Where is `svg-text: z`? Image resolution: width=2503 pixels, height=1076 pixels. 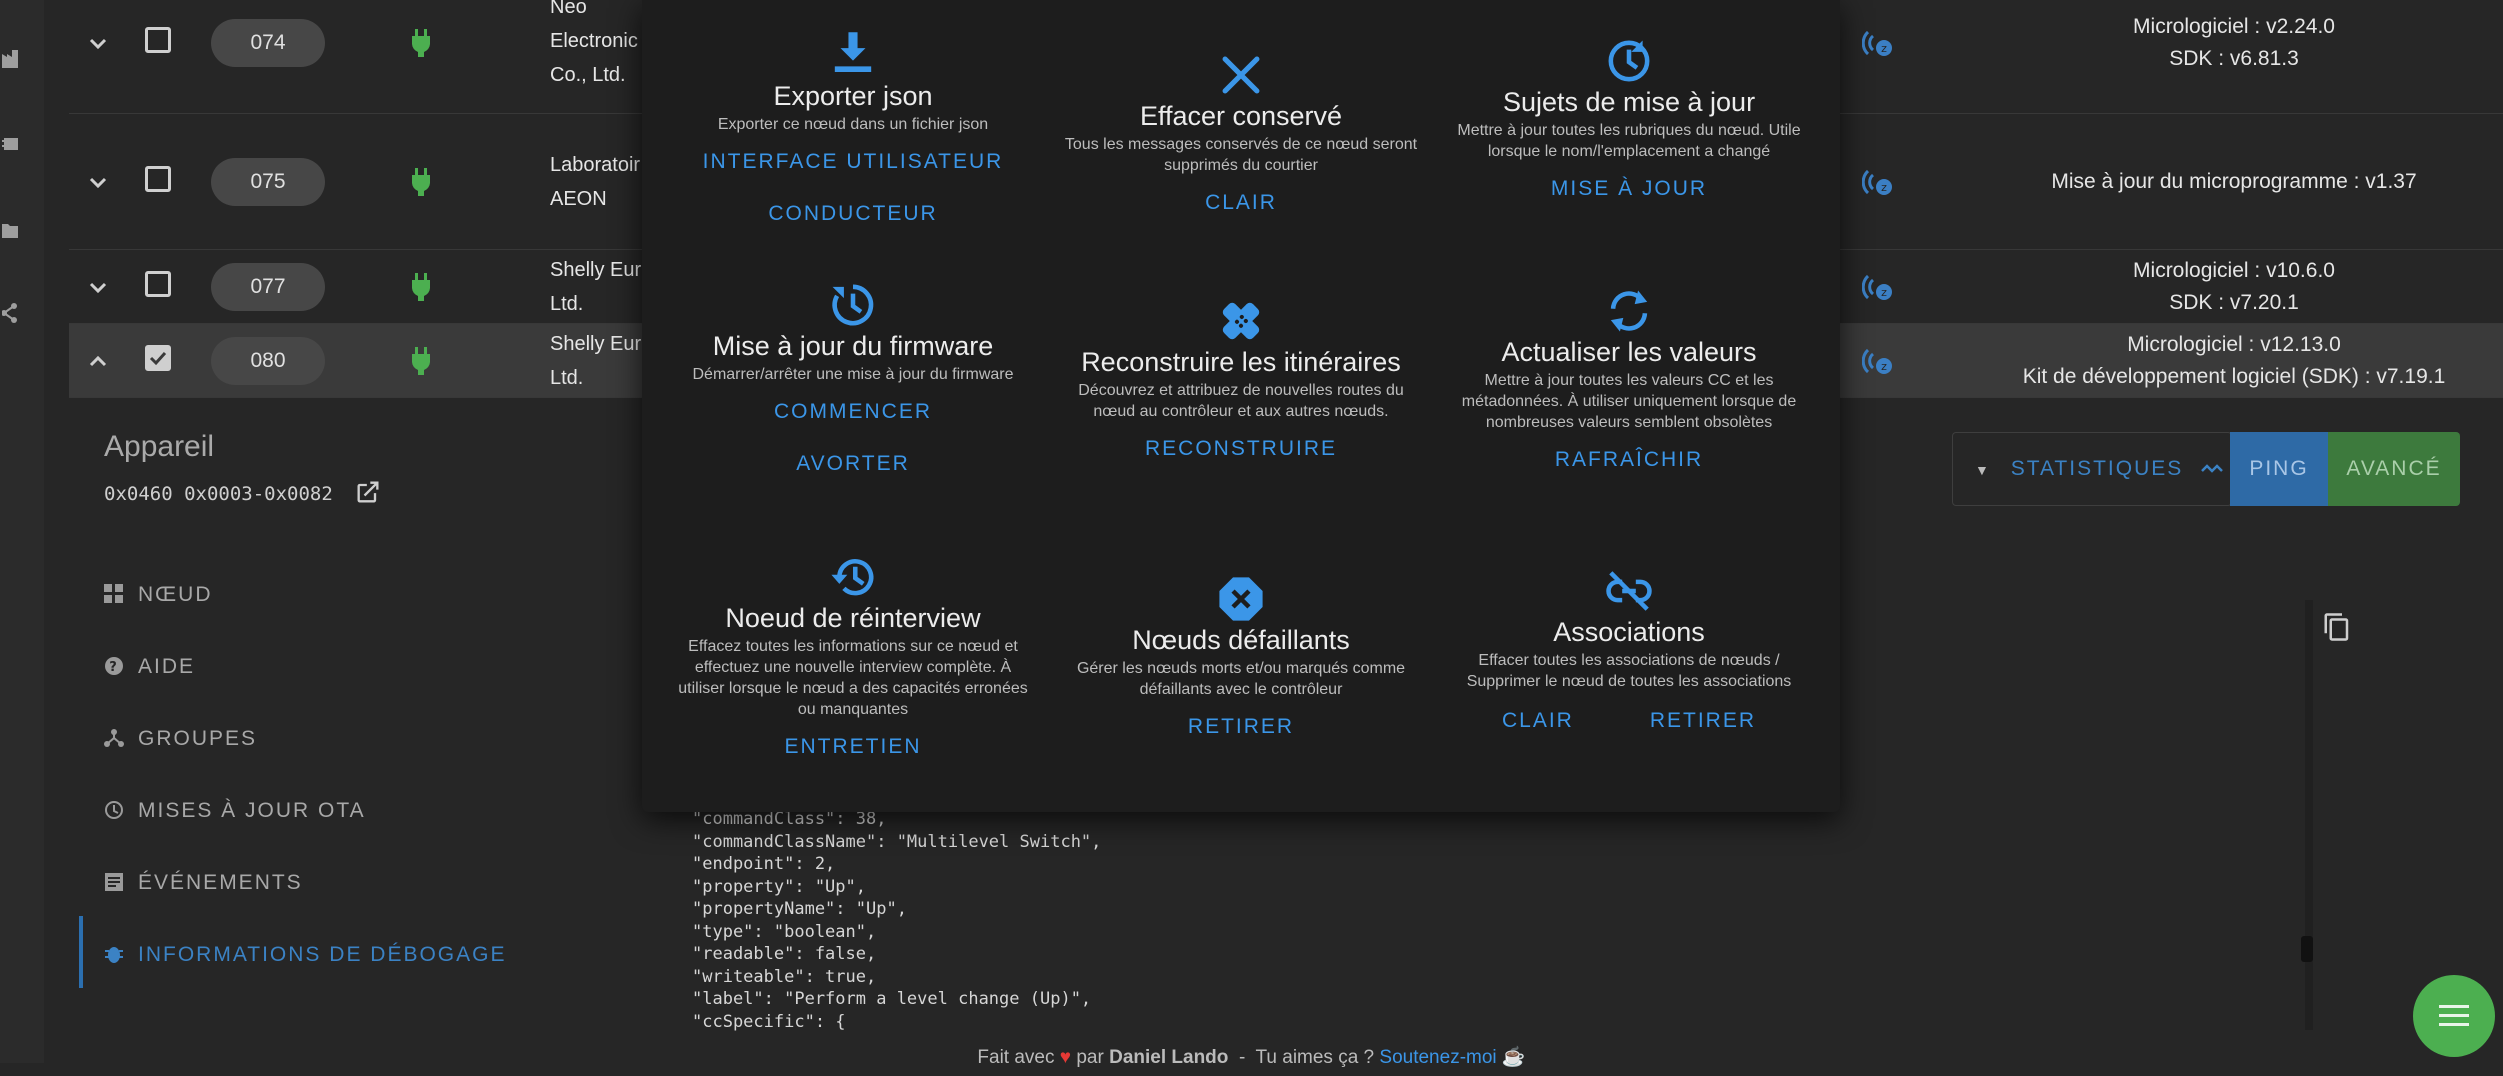
svg-text: z is located at coordinates (1884, 292).